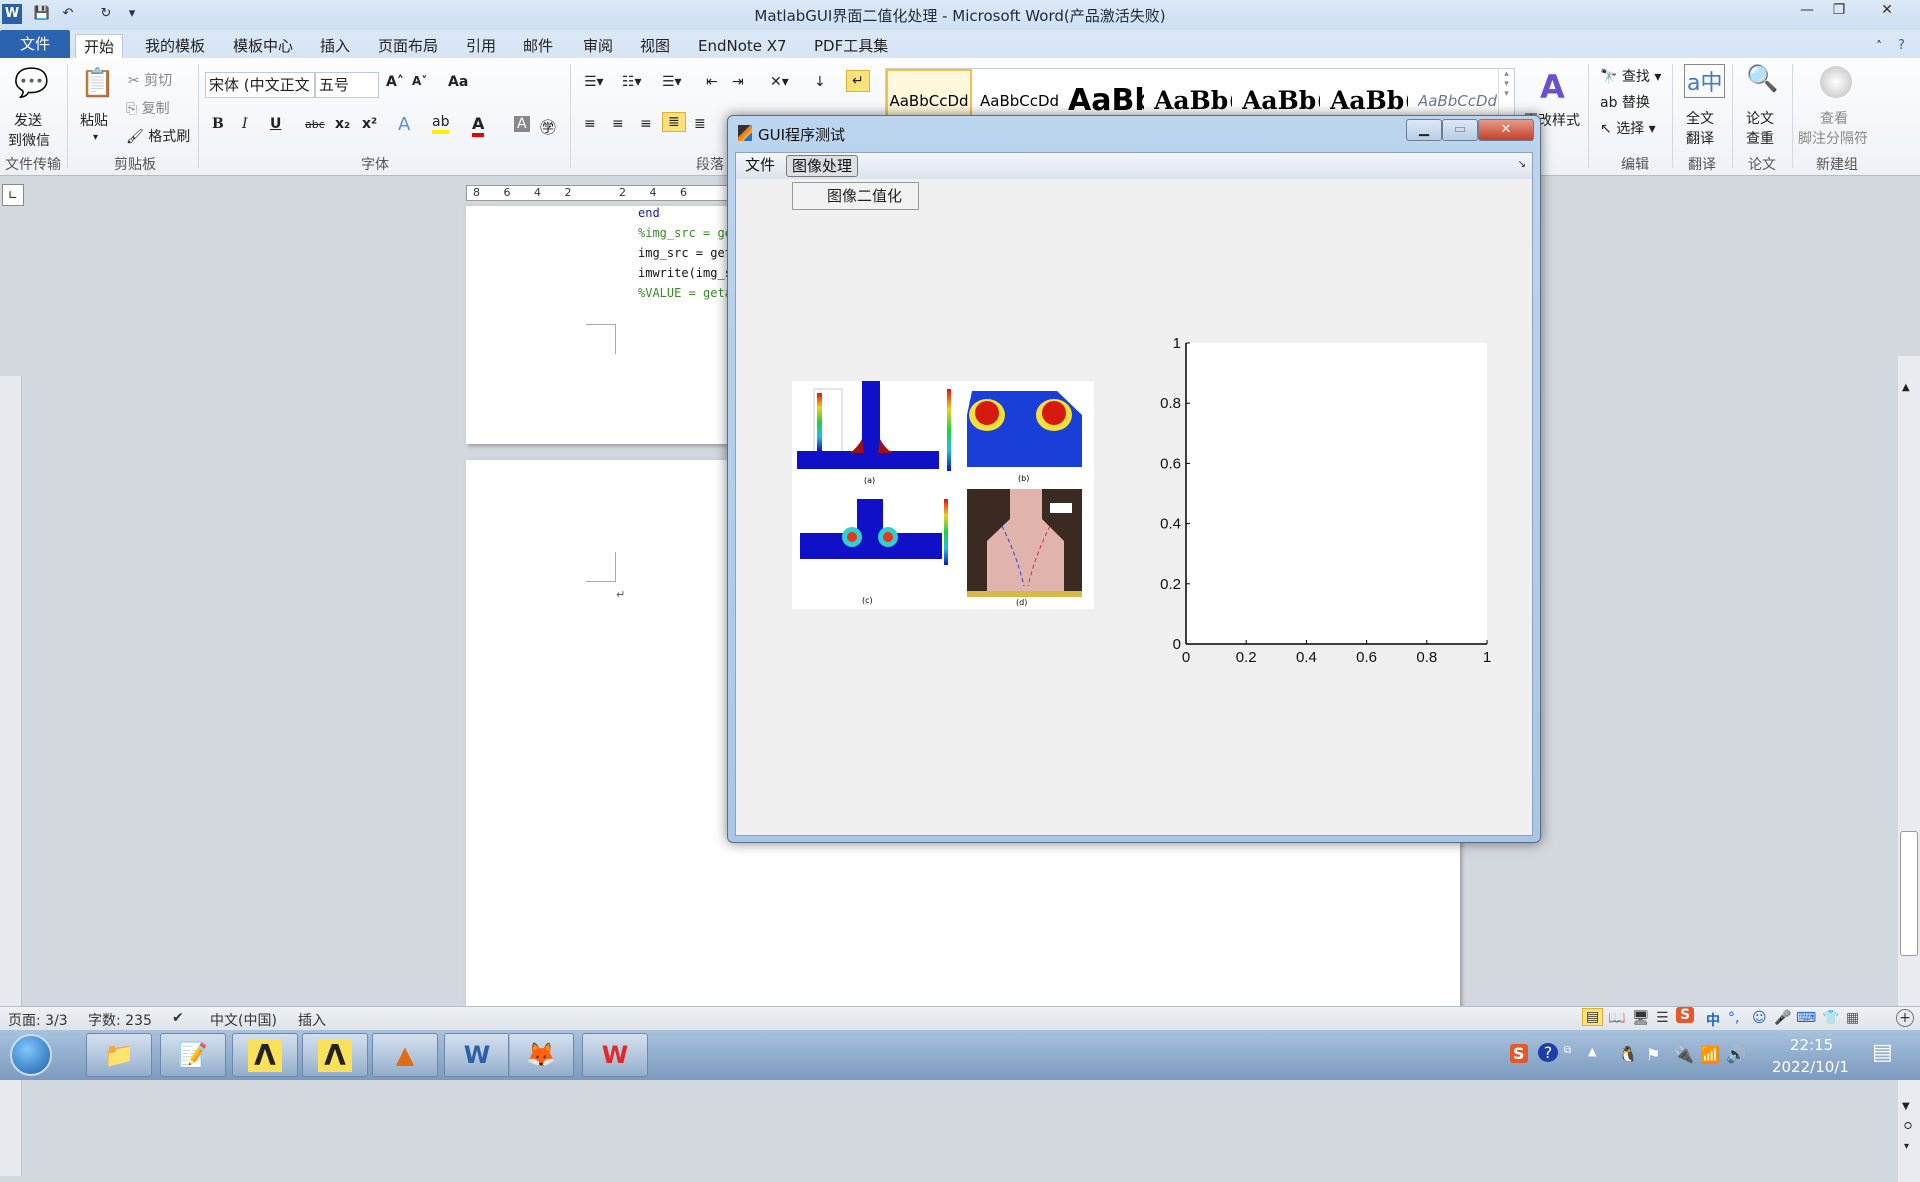 The height and width of the screenshot is (1182, 1920). What do you see at coordinates (1653, 1054) in the screenshot?
I see `tray-action-center-icon: ⚑` at bounding box center [1653, 1054].